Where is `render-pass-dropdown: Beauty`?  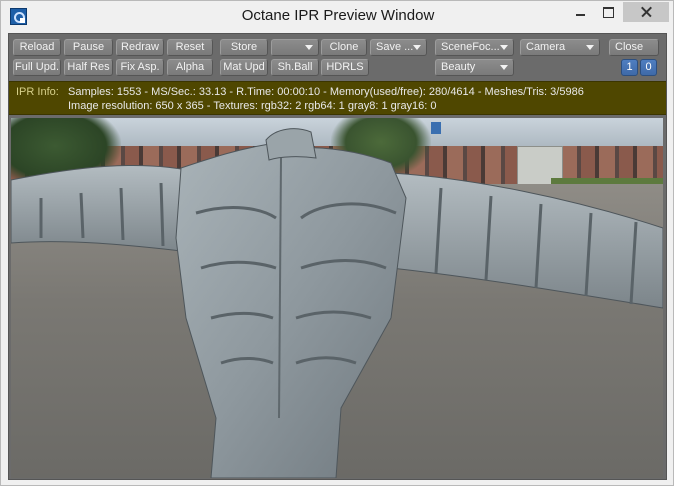 render-pass-dropdown: Beauty is located at coordinates (474, 67).